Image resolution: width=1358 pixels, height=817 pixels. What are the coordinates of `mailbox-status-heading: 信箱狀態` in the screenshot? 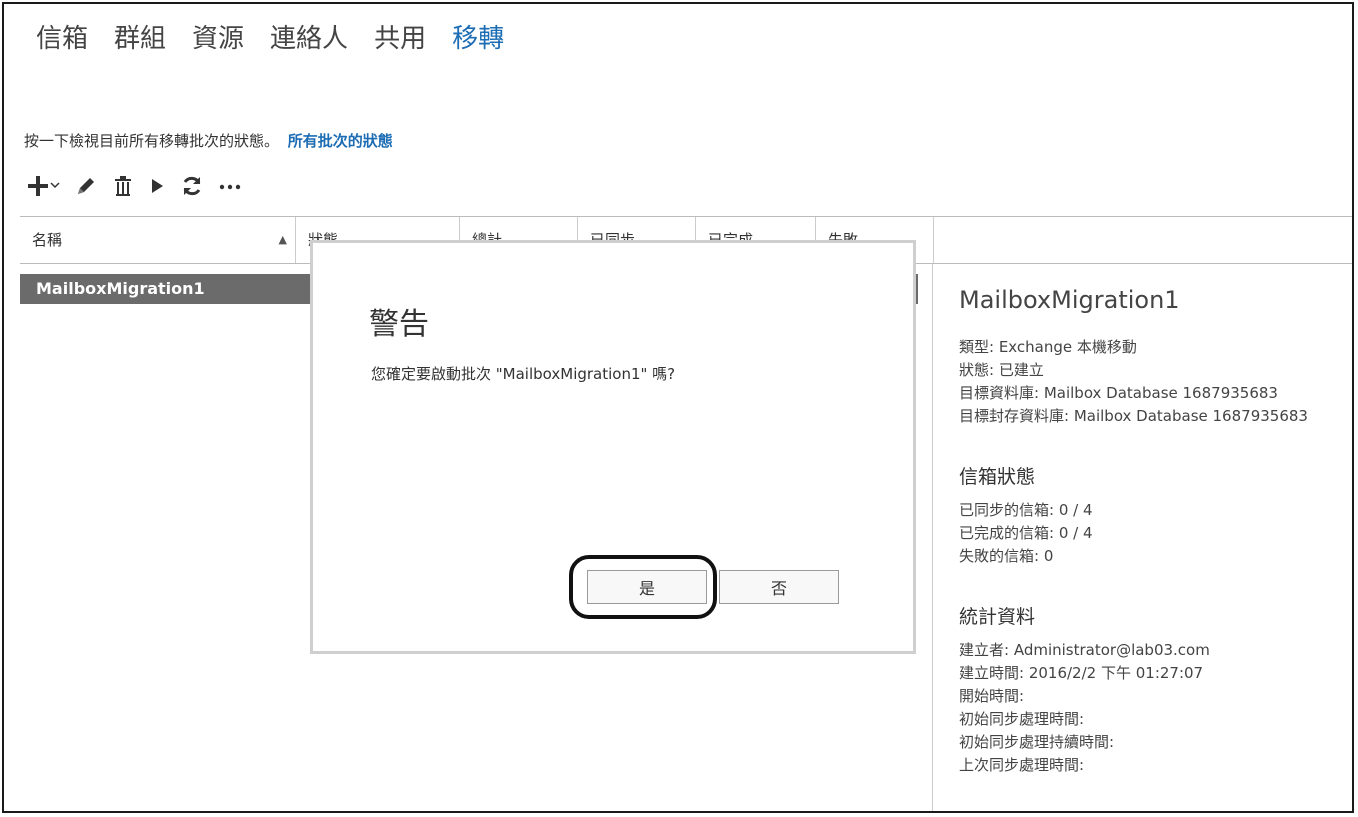 It's located at (997, 477).